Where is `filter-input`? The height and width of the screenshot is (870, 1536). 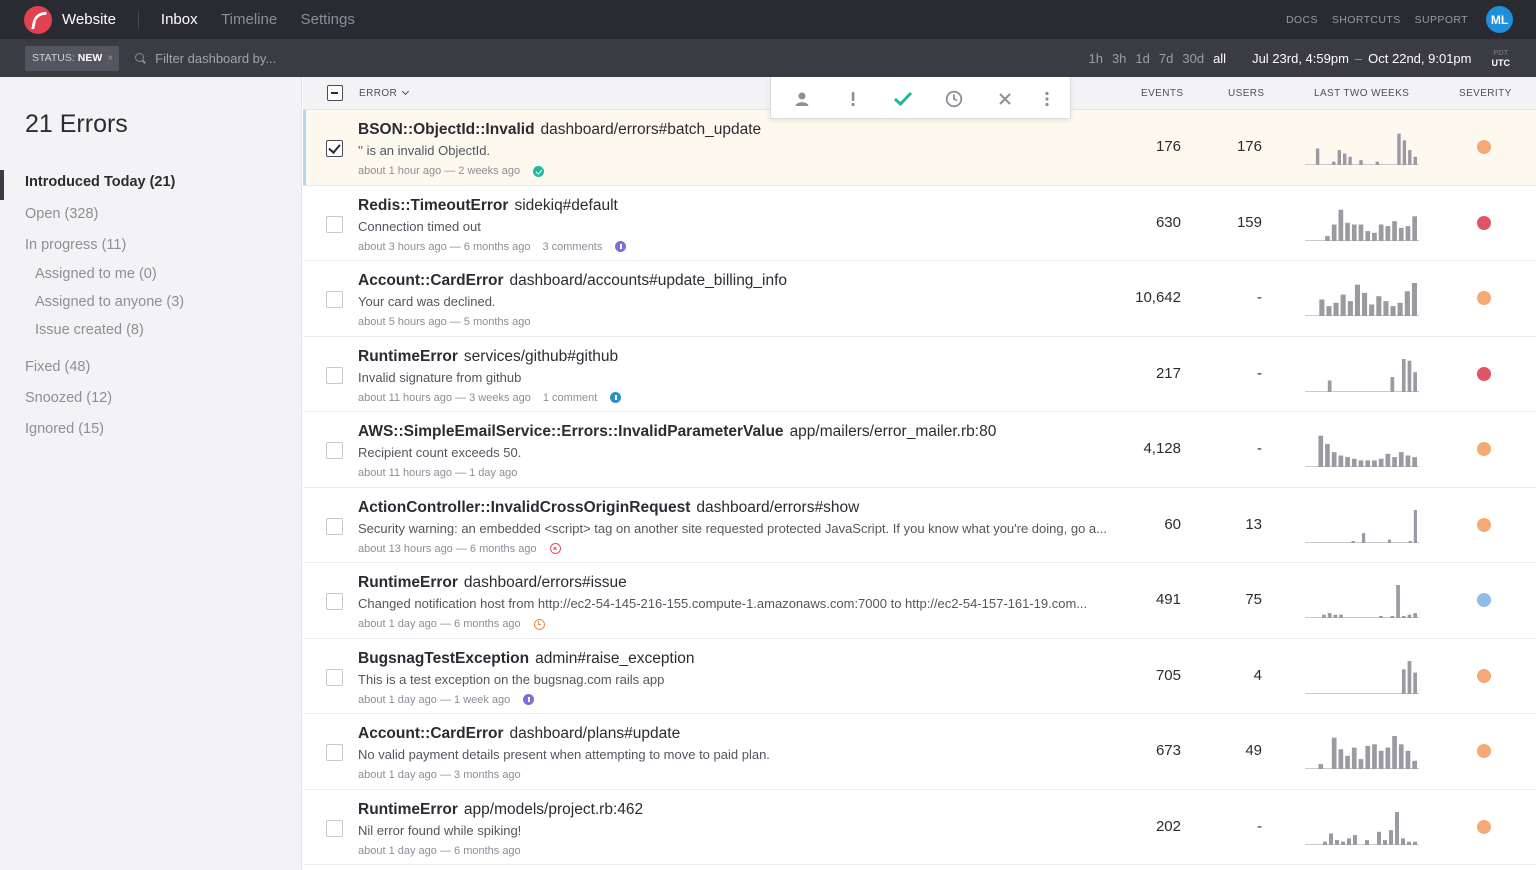 filter-input is located at coordinates (355, 58).